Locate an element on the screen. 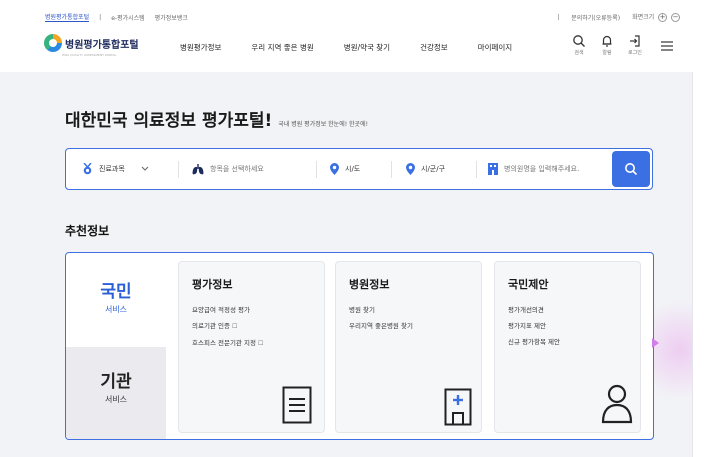  decorative-arrow is located at coordinates (655, 343).